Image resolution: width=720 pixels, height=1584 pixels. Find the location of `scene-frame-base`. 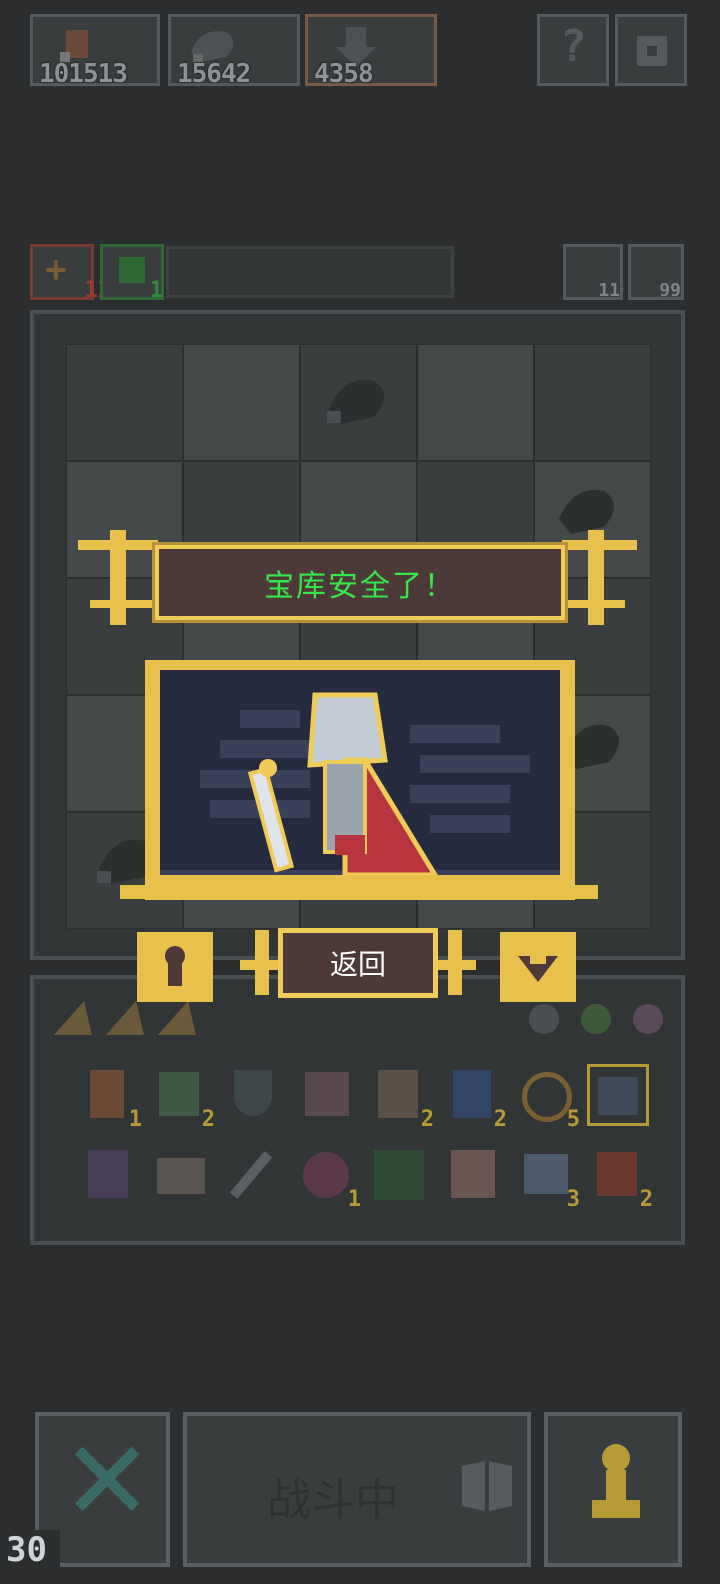

scene-frame-base is located at coordinates (359, 892).